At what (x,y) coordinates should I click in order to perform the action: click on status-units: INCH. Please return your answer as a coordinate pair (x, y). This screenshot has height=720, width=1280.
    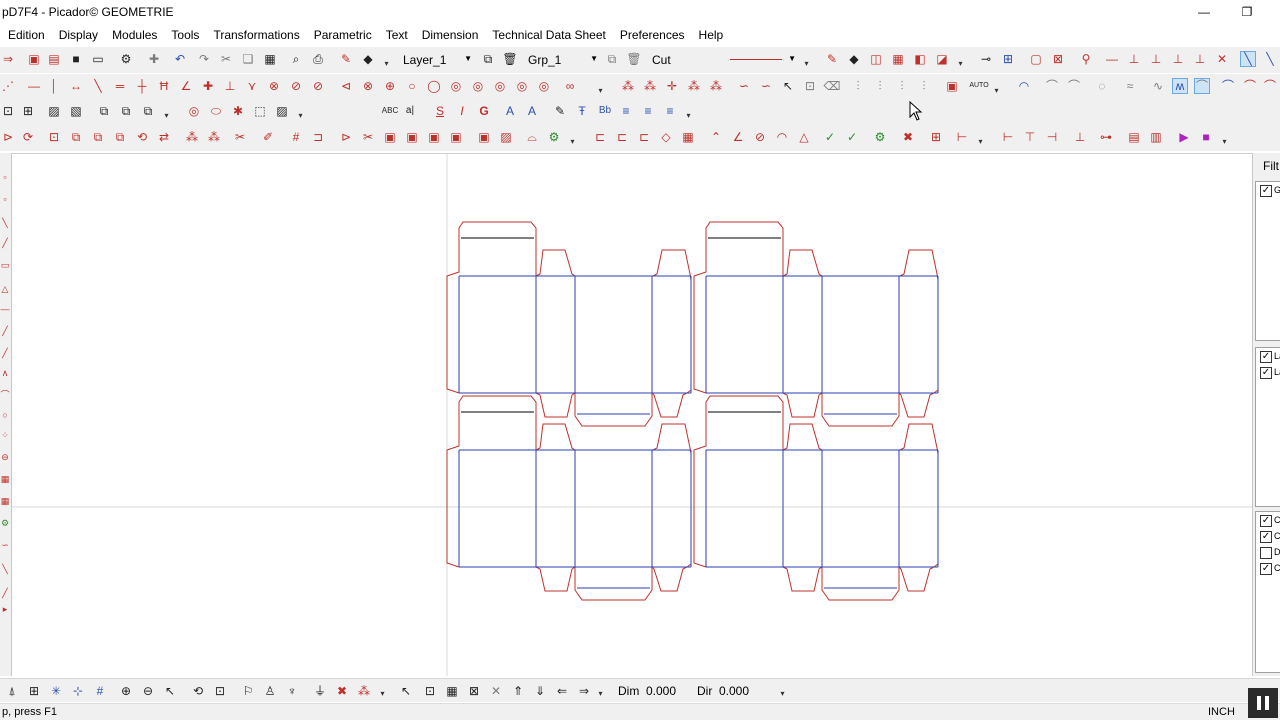
    Looking at the image, I should click on (1221, 712).